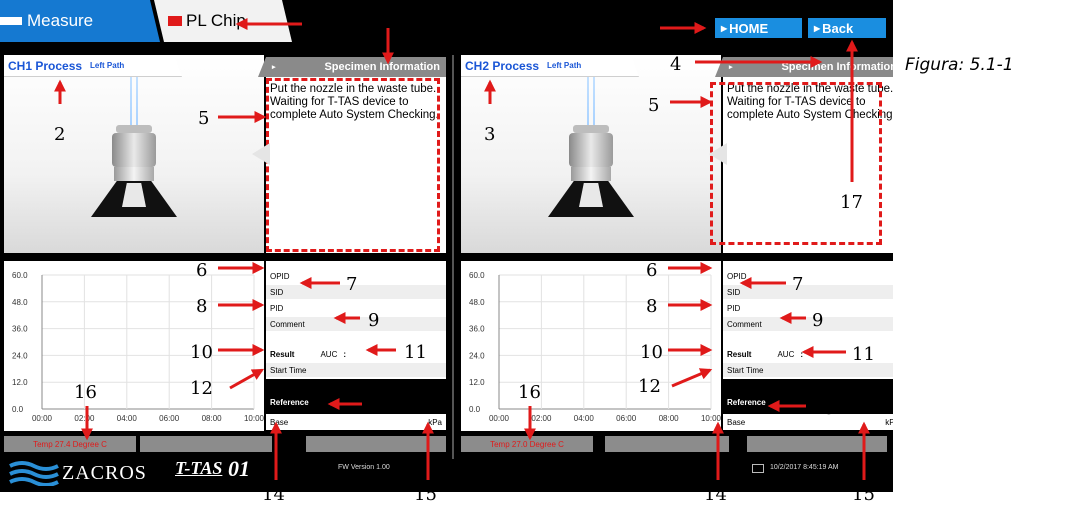 The width and height of the screenshot is (1079, 508). I want to click on callout-number: 1, so click(336, 25).